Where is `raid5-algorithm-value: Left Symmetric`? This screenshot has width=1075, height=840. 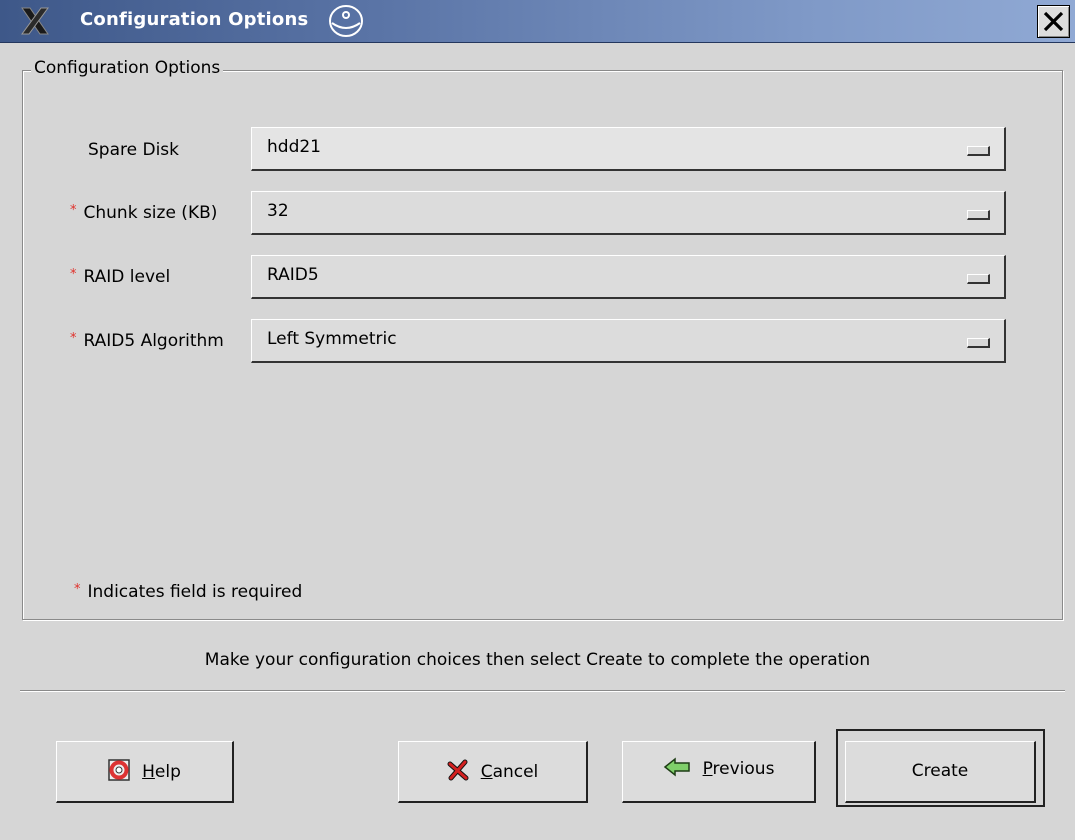 raid5-algorithm-value: Left Symmetric is located at coordinates (332, 339).